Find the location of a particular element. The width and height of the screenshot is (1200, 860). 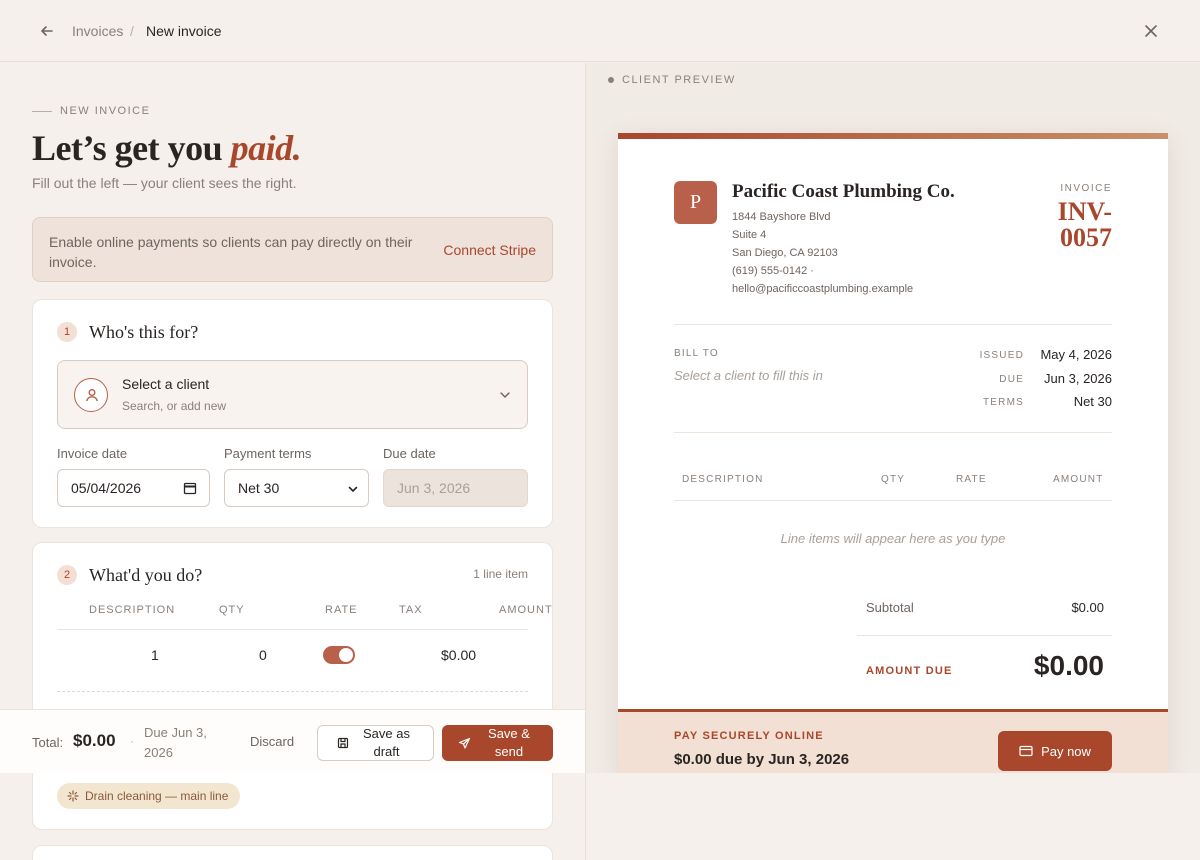

save-send-label: Save & send is located at coordinates (509, 742).